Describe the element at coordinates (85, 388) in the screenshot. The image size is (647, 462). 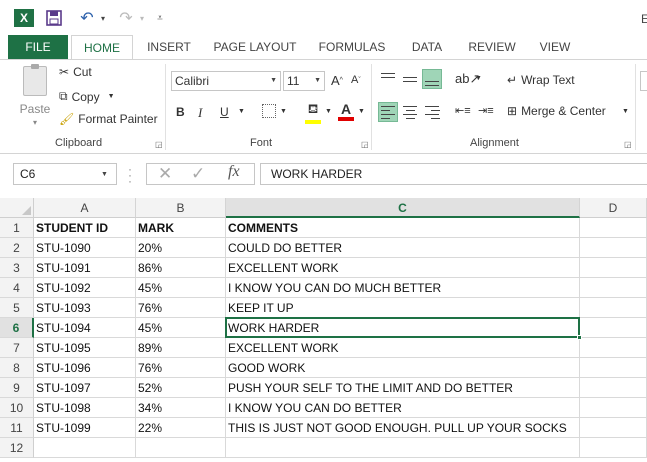
I see `table-cell: STU-1097` at that location.